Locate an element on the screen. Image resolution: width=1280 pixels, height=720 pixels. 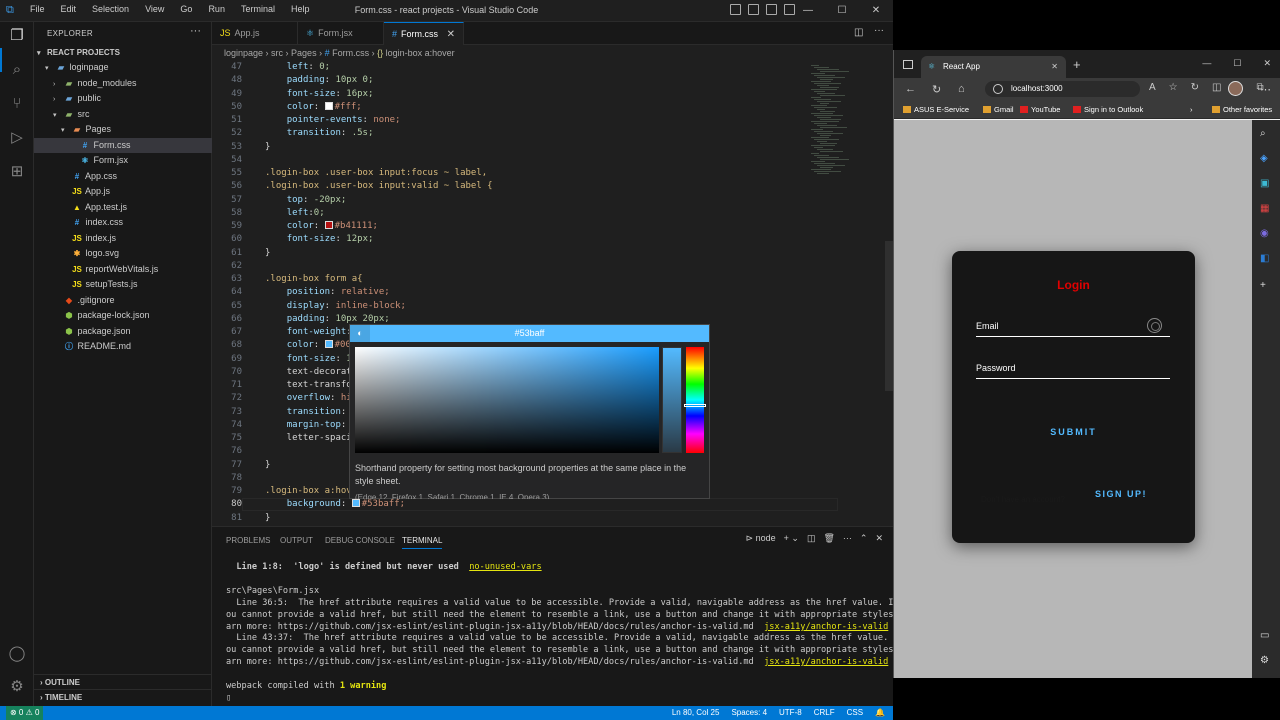
add-sidebar-icon: + is located at coordinates (1263, 285).